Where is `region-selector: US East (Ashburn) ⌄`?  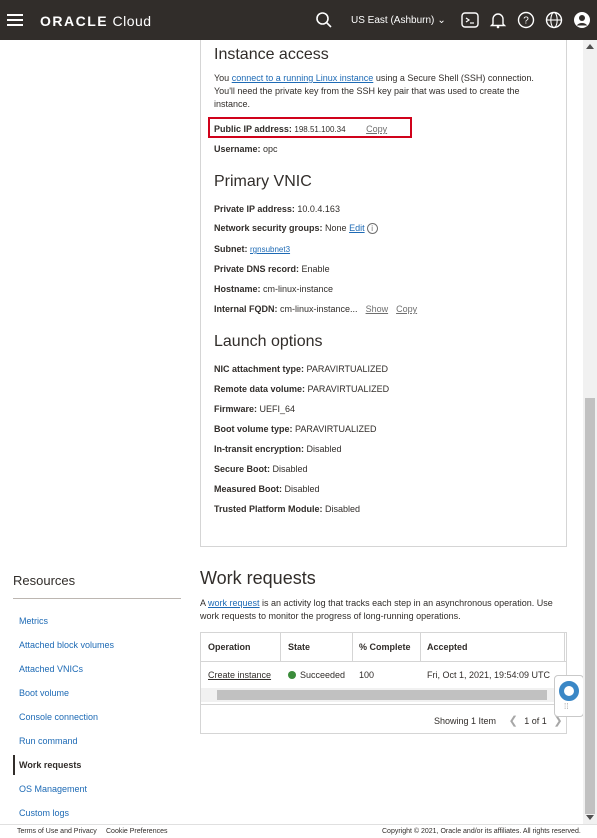 region-selector: US East (Ashburn) ⌄ is located at coordinates (398, 20).